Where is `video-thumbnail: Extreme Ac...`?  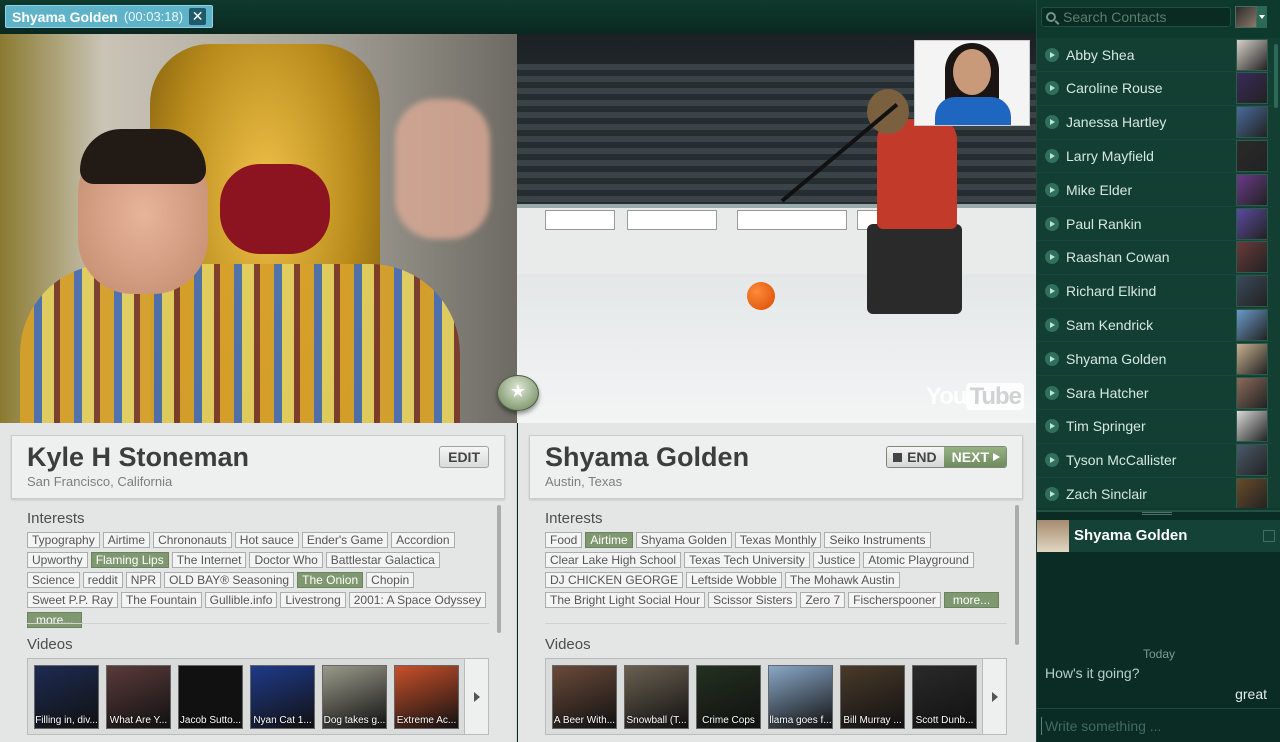
video-thumbnail: Extreme Ac... is located at coordinates (426, 697).